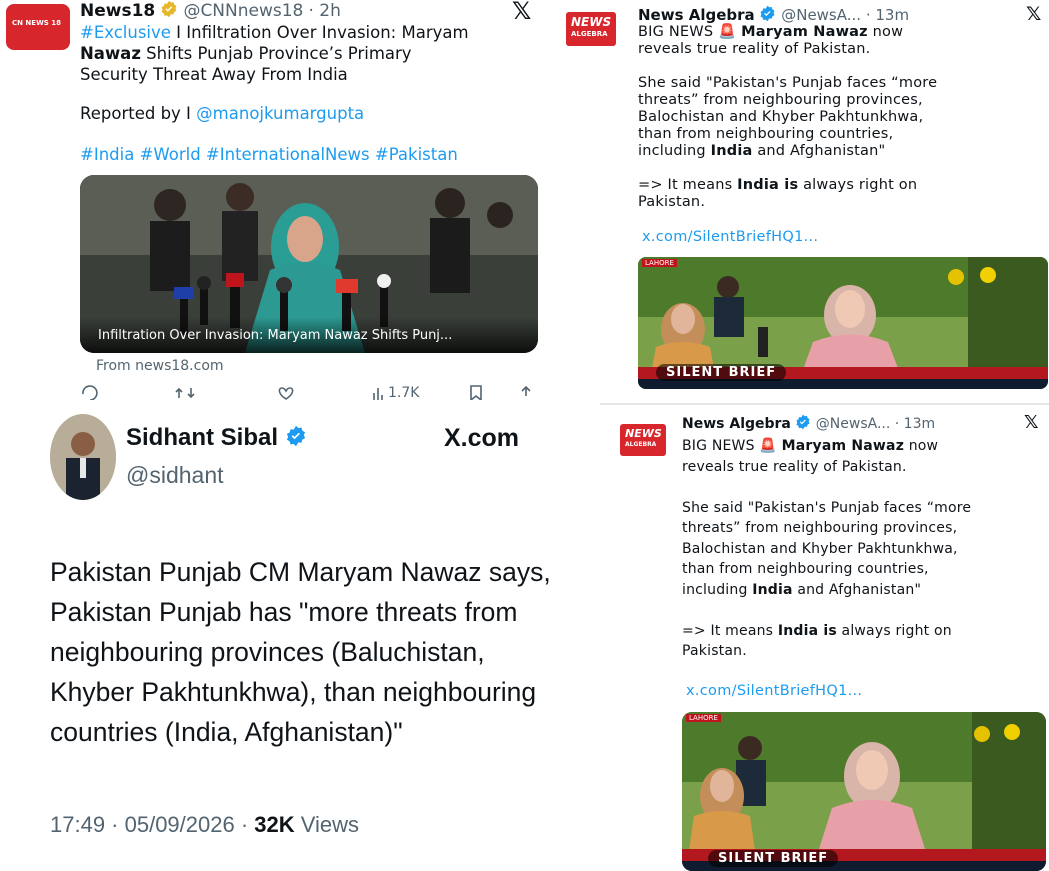 Image resolution: width=1049 pixels, height=871 pixels. I want to click on reply-icon, so click(90, 392).